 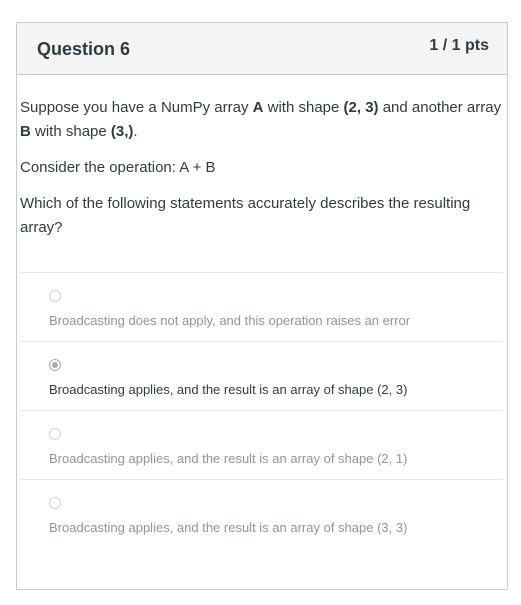 What do you see at coordinates (136, 107) in the screenshot?
I see `p1-text-1: Suppose you have a NumPy array` at bounding box center [136, 107].